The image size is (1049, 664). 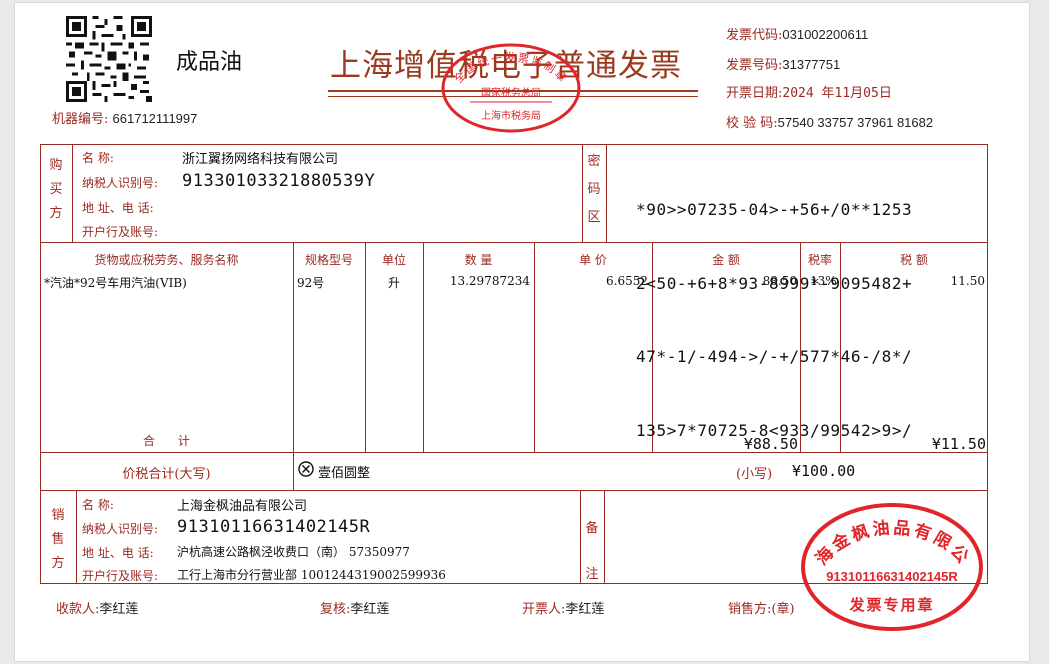 I want to click on issuer: 开票人:李红莲, so click(x=563, y=609).